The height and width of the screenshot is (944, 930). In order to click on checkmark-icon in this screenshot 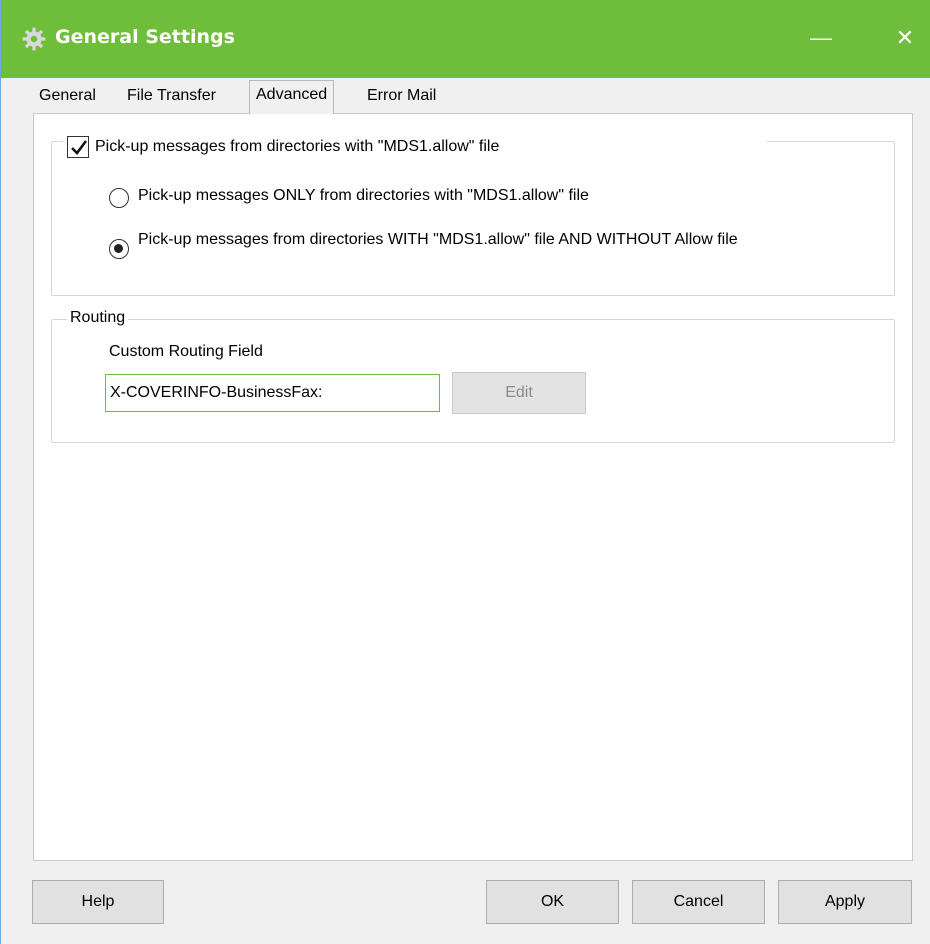, I will do `click(79, 147)`.